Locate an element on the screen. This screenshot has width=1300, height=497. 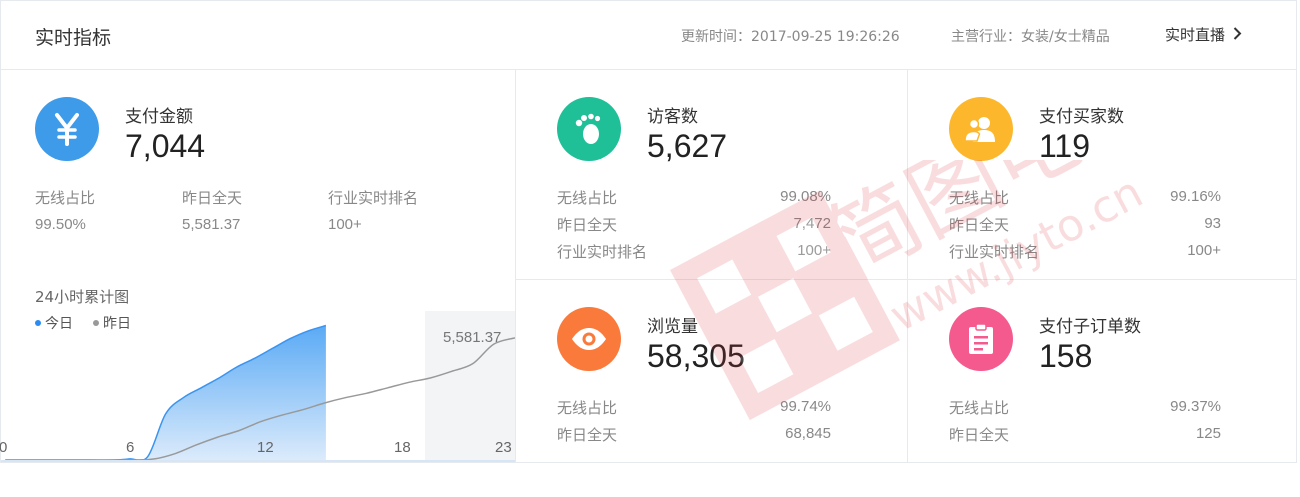
clipboard-icon is located at coordinates (981, 339).